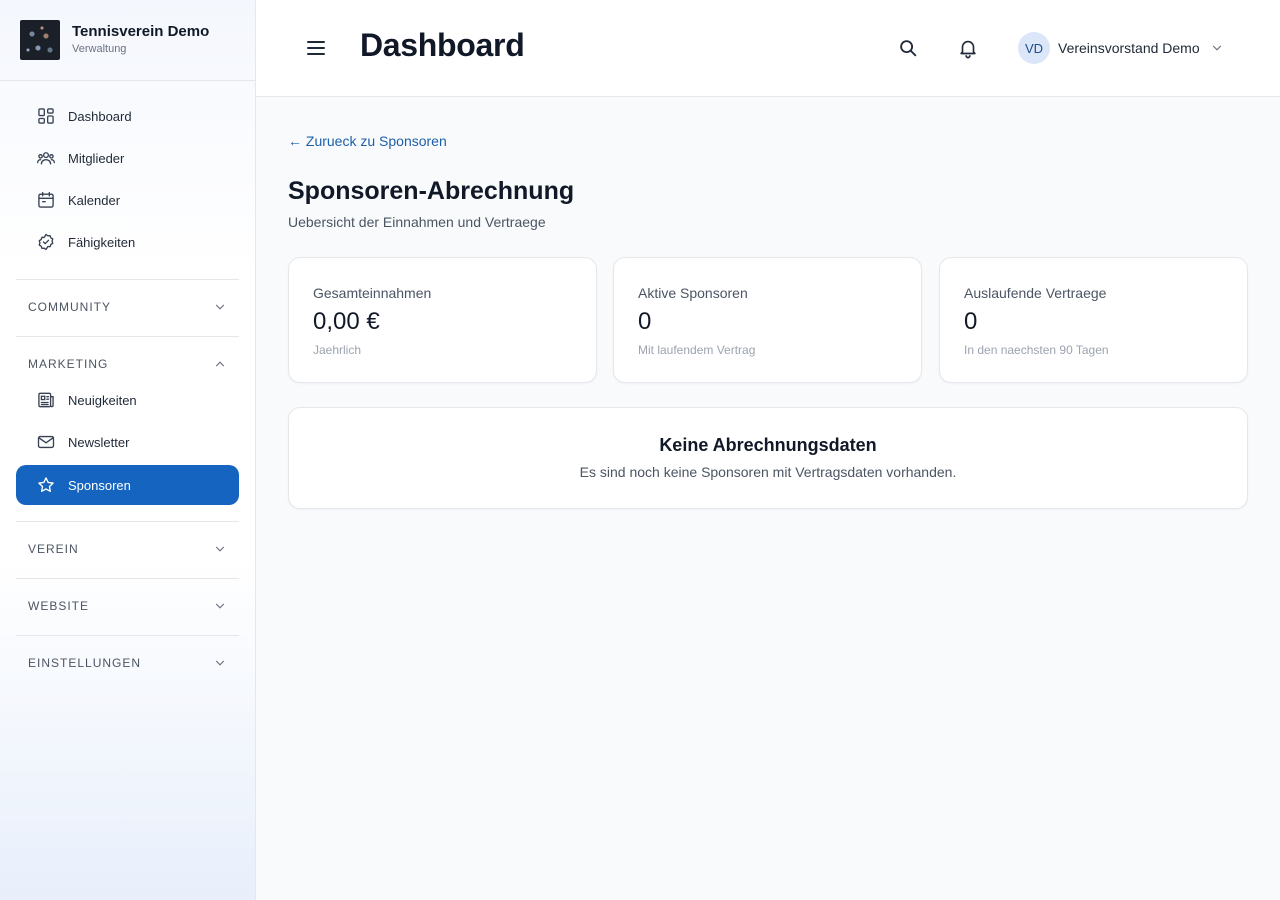 This screenshot has height=900, width=1280. Describe the element at coordinates (367, 141) in the screenshot. I see `back-to-sponsors-link: ← Zurueck zu Sponsoren` at that location.